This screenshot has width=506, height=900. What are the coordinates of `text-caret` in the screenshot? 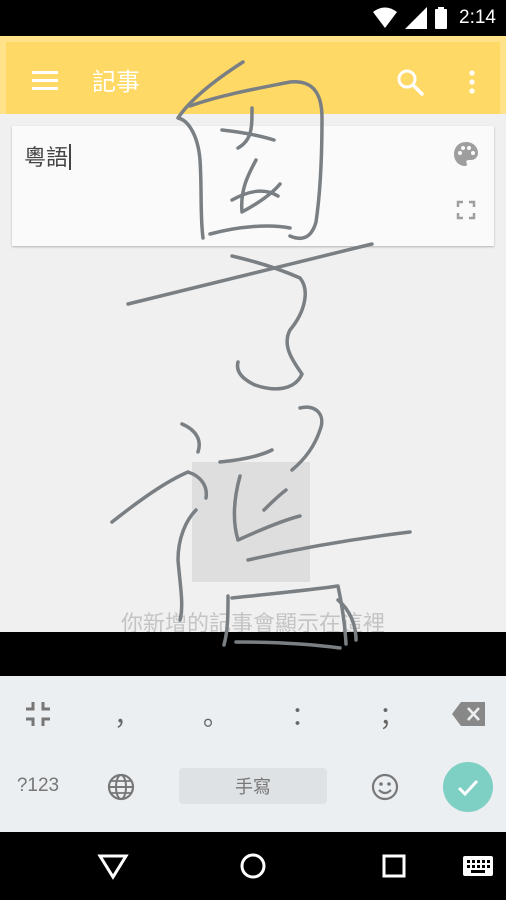 It's located at (70, 157).